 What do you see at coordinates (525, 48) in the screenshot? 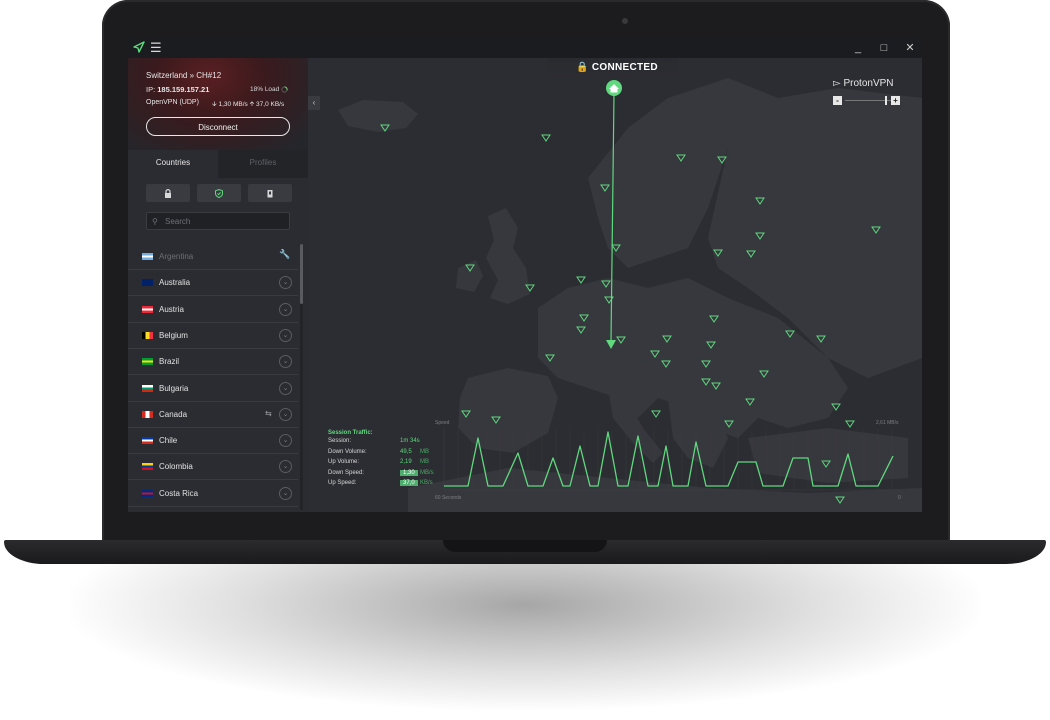
I see `title-bar: ☰ _ □ ✕` at bounding box center [525, 48].